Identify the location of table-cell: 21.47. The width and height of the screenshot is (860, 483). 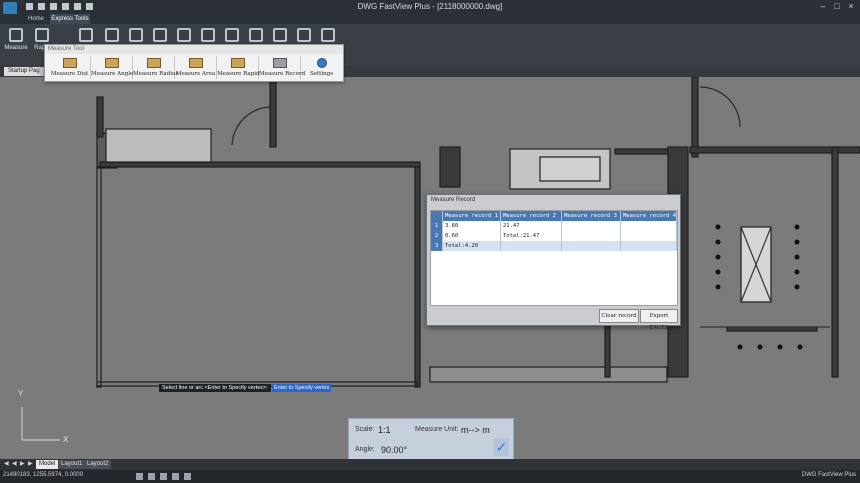
(531, 226).